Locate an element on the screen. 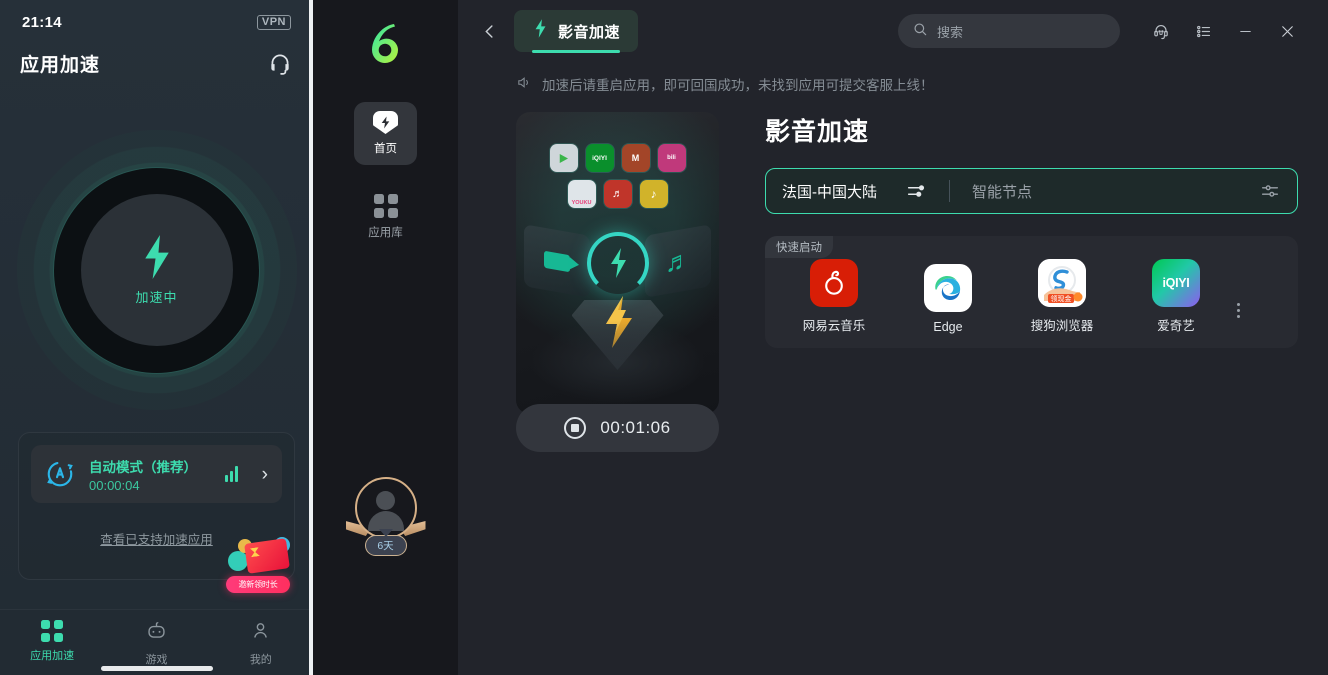 The width and height of the screenshot is (1328, 675). phone-tab-label: 应用加速 is located at coordinates (52, 656).